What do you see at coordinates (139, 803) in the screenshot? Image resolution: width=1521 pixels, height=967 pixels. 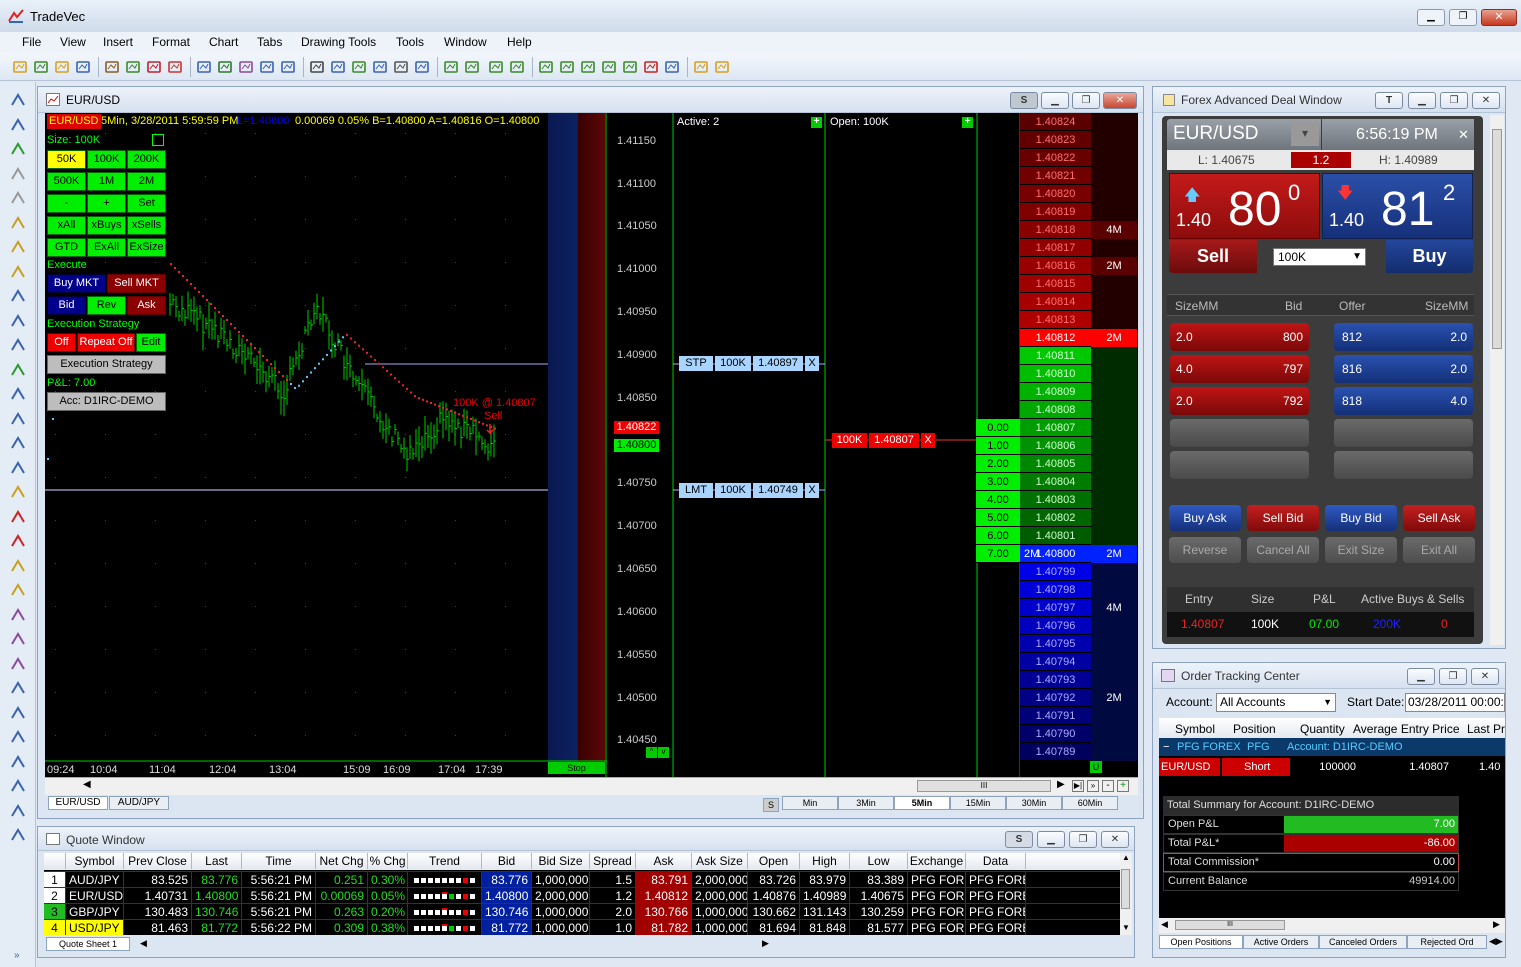 I see `chart-tab-audjpy: AUD/JPY` at bounding box center [139, 803].